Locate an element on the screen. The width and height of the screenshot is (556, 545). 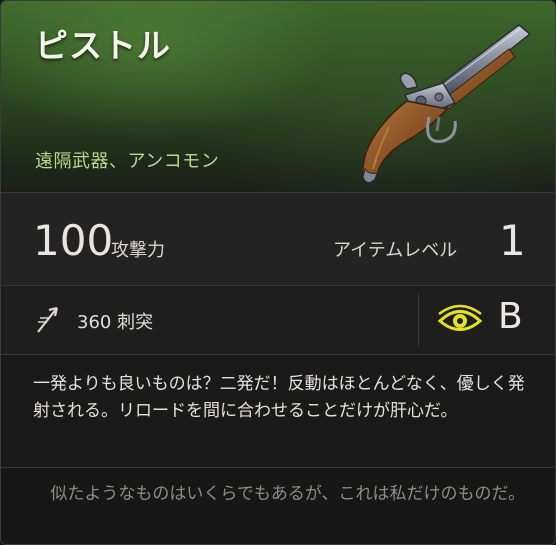
item-level-label: アイテムレベル is located at coordinates (395, 250).